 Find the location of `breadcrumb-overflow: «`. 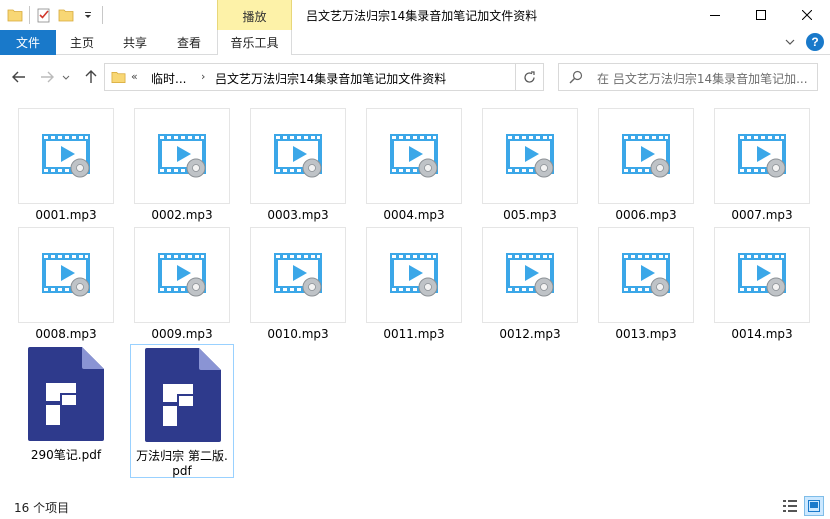

breadcrumb-overflow: « is located at coordinates (134, 76).